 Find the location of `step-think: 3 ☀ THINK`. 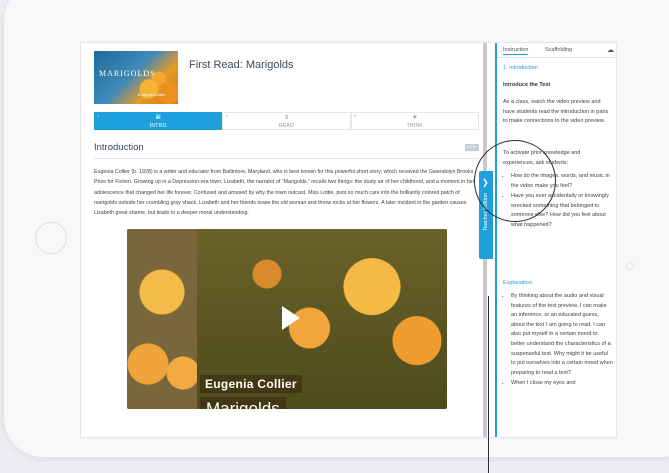

step-think: 3 ☀ THINK is located at coordinates (414, 121).